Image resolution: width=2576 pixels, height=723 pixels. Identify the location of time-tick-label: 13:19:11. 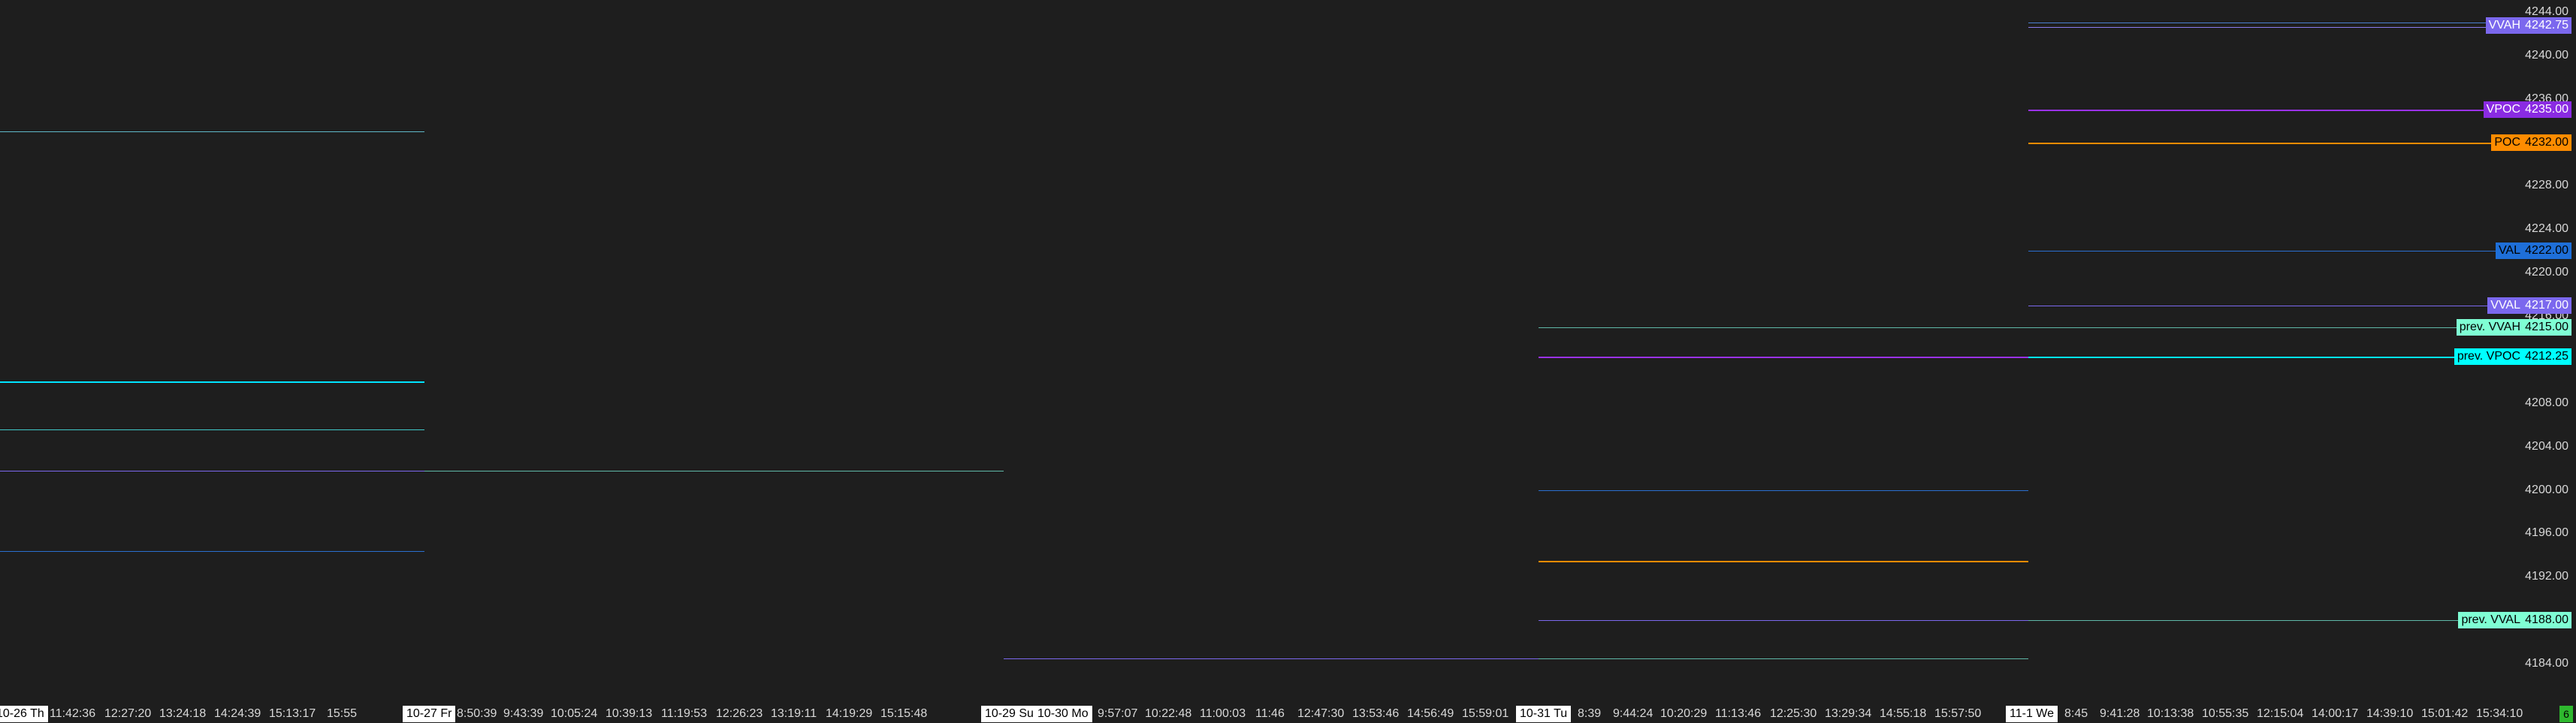
(794, 713).